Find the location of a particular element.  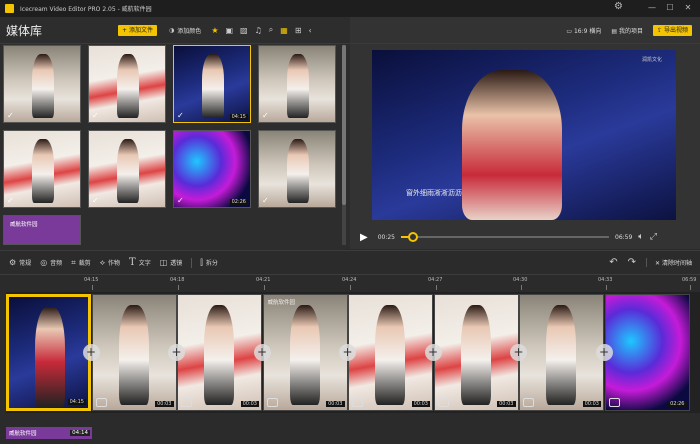

timeline-clip: 威航软件园 00:03 is located at coordinates (305, 352).